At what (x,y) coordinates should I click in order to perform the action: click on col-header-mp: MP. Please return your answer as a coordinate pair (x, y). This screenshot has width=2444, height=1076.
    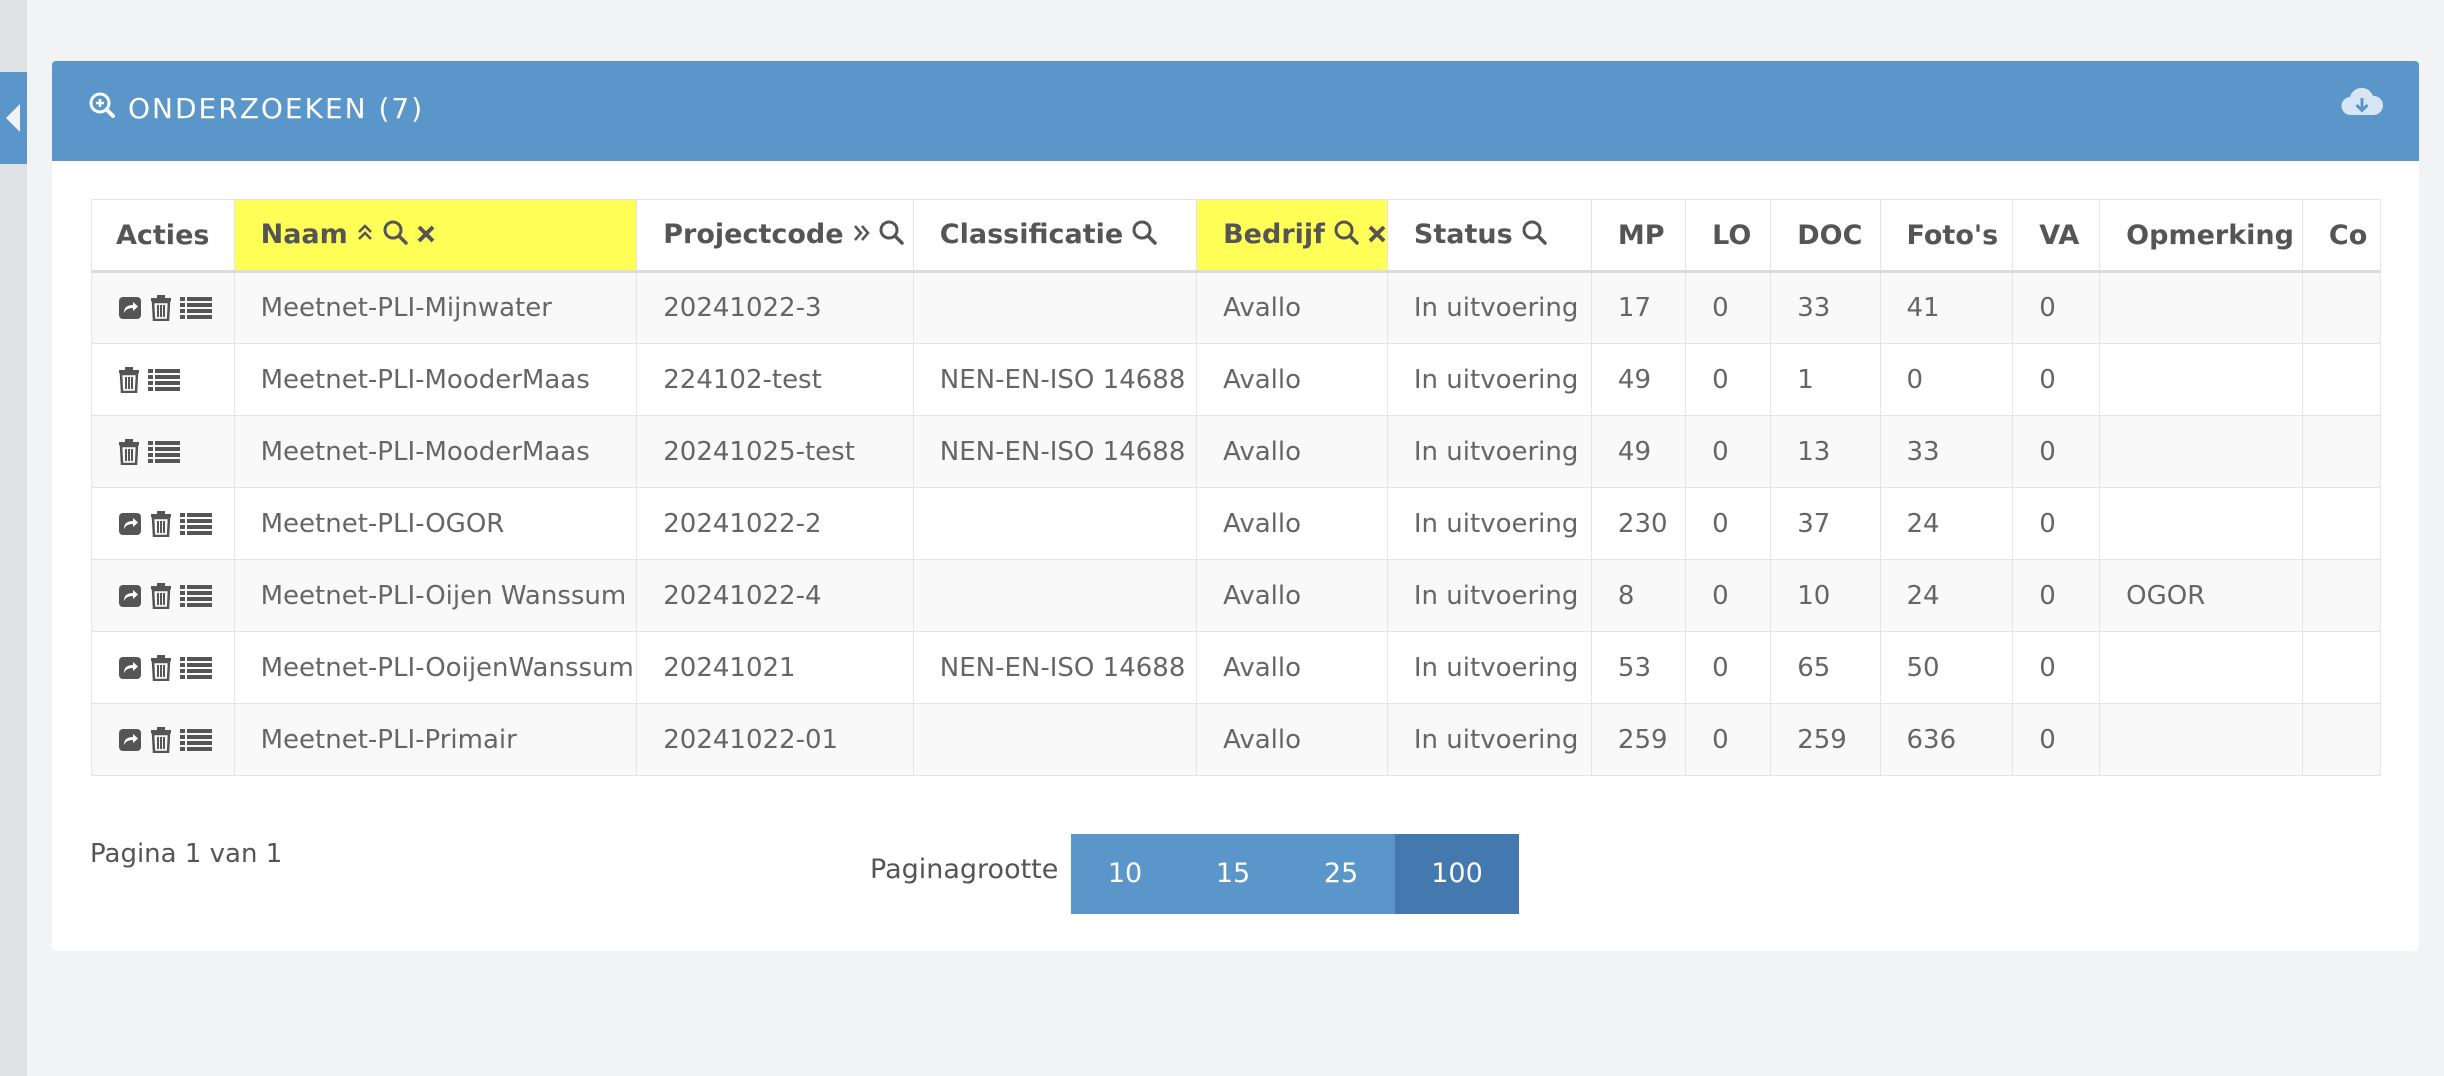
    Looking at the image, I should click on (1638, 236).